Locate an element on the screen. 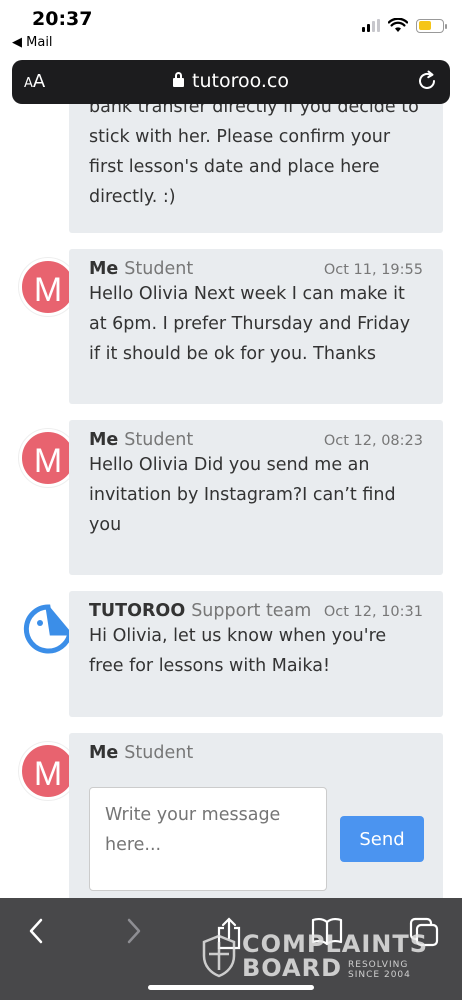  home-indicator is located at coordinates (231, 987).